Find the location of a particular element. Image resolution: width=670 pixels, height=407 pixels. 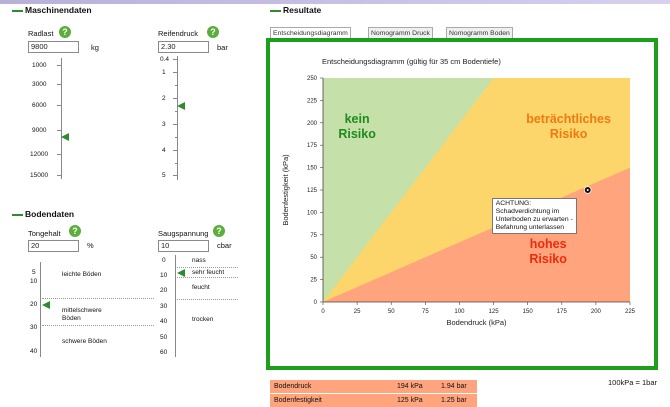

saugspannung-tick-label: 60 is located at coordinates (164, 352).